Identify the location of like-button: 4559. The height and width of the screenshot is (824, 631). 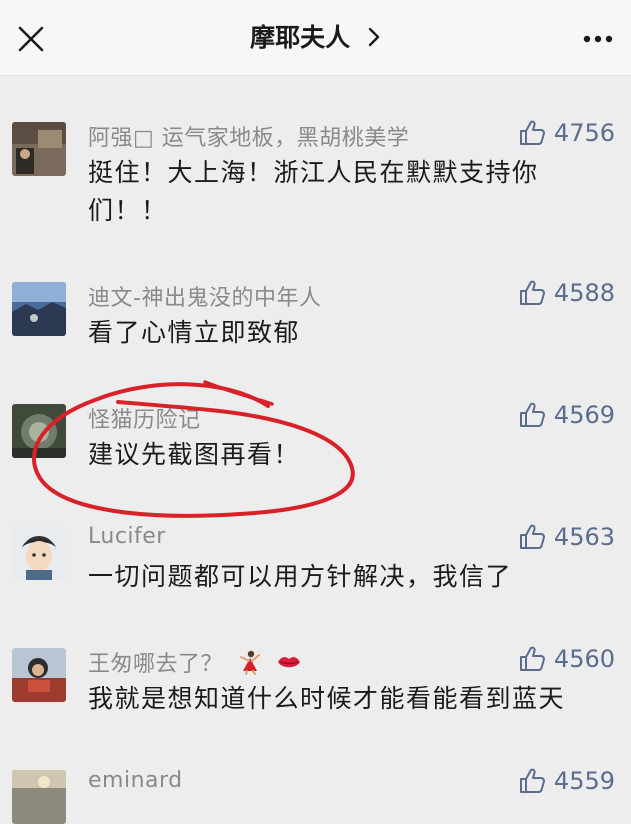
(566, 781).